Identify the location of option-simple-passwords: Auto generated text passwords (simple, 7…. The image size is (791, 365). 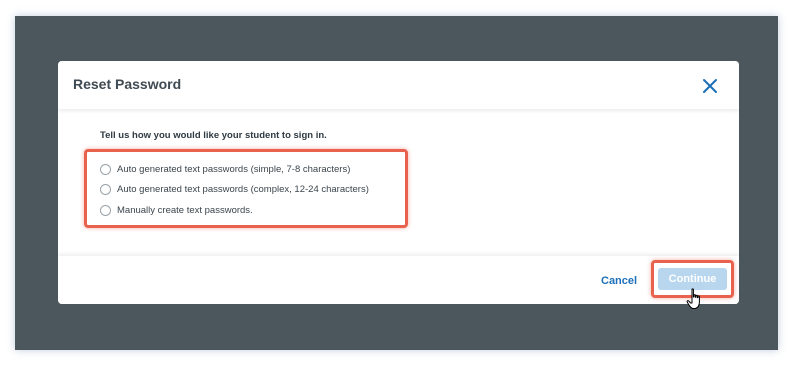
(225, 169).